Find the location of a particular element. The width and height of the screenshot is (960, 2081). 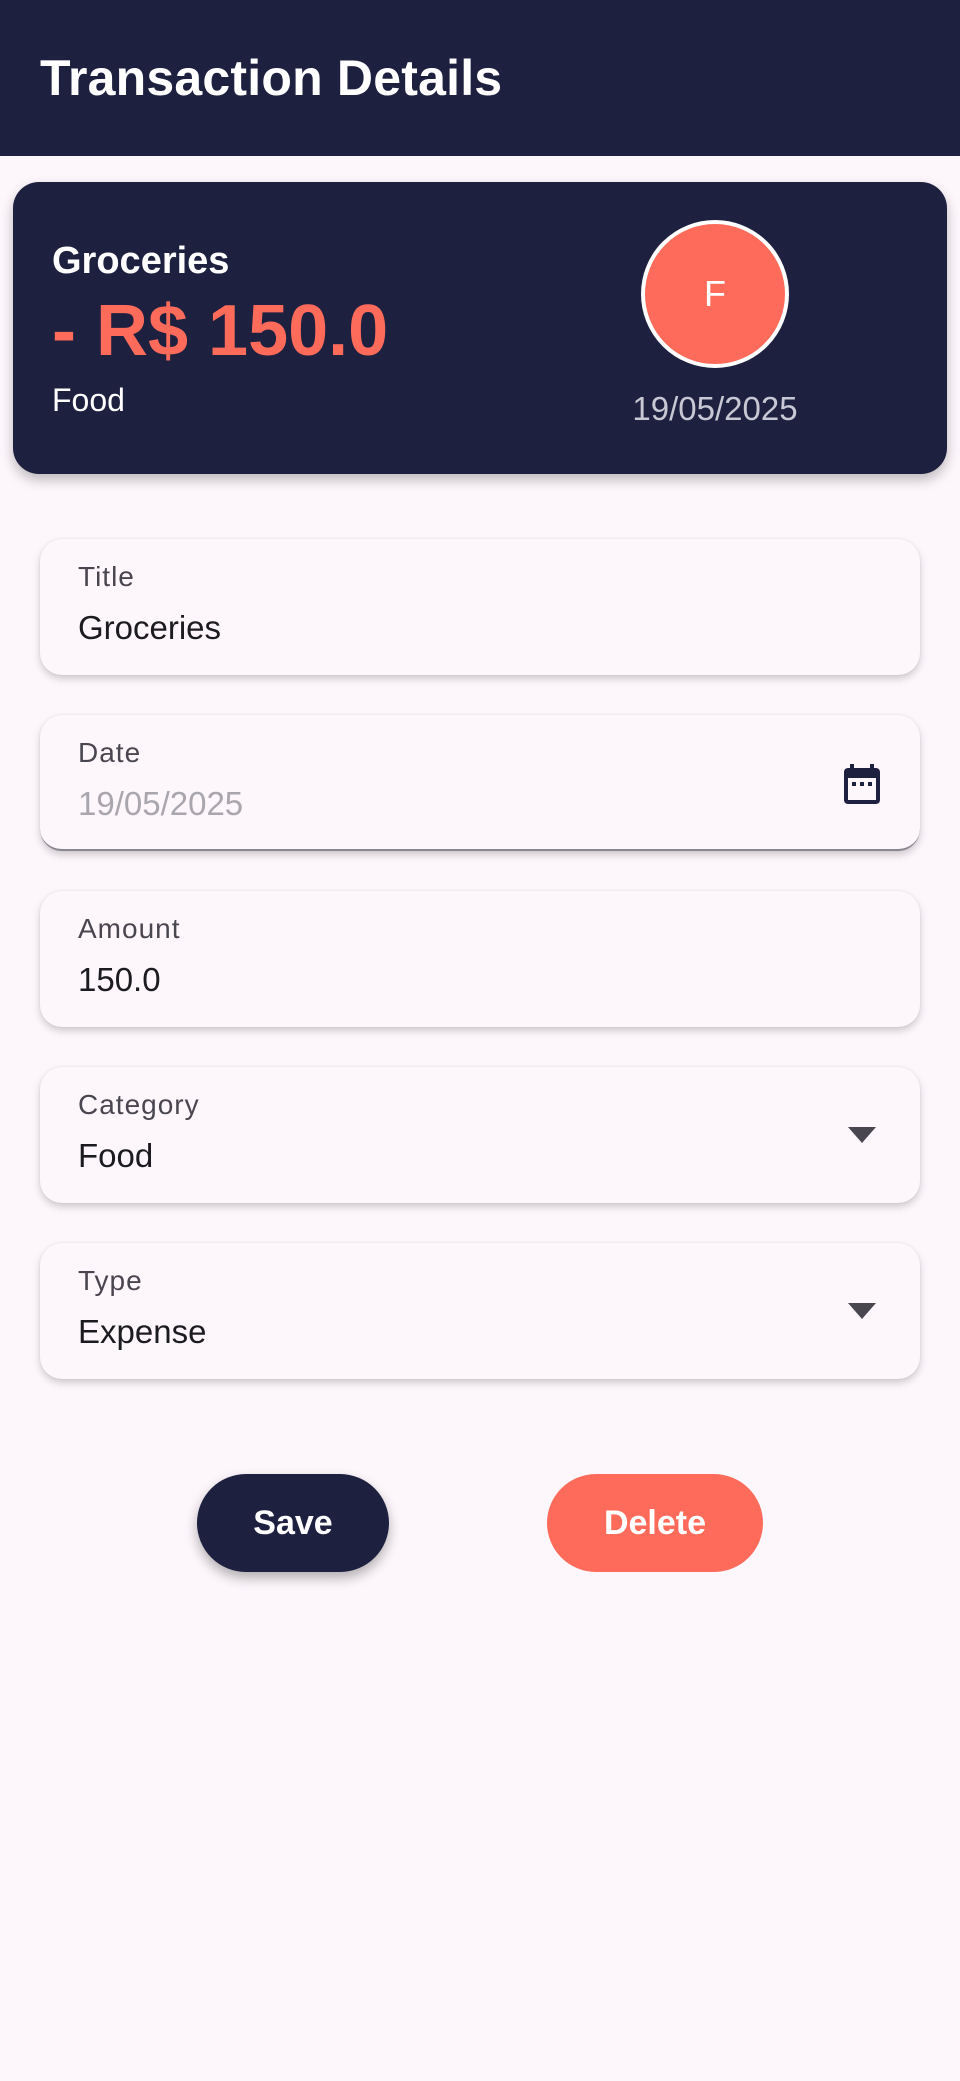

title-field-value: Groceries is located at coordinates (149, 628).